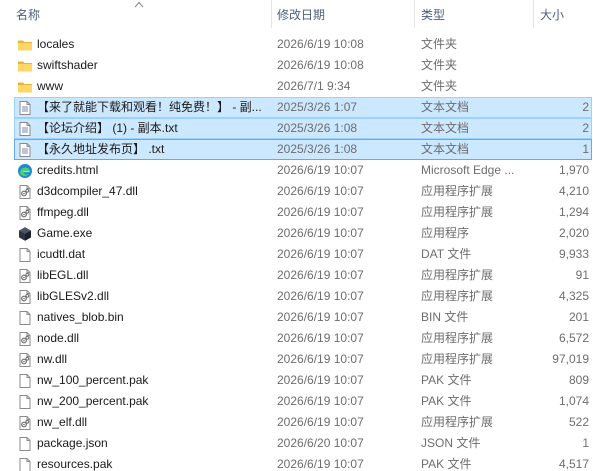  I want to click on file-type: JSON 文件, so click(451, 443).